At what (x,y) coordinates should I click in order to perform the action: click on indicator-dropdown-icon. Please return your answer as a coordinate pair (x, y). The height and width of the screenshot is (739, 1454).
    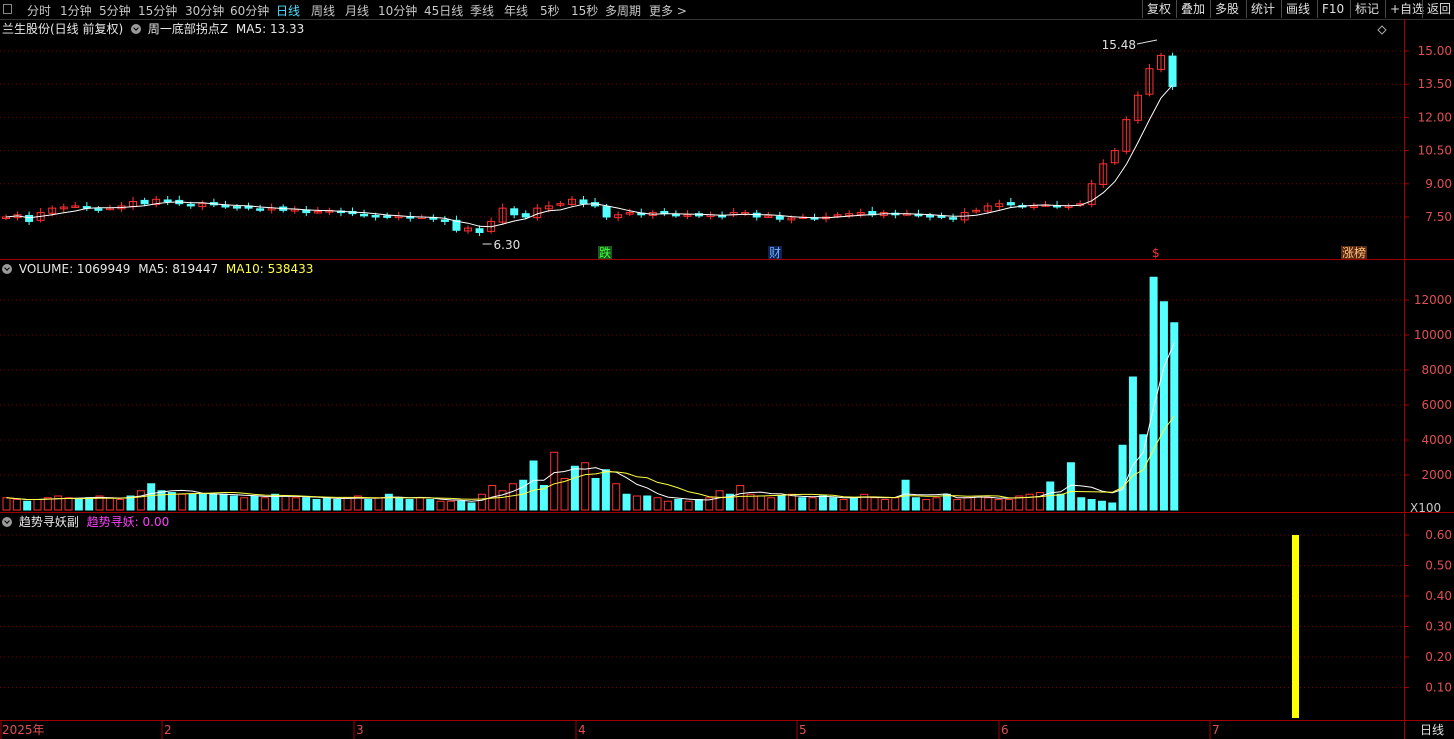
    Looking at the image, I should click on (136, 29).